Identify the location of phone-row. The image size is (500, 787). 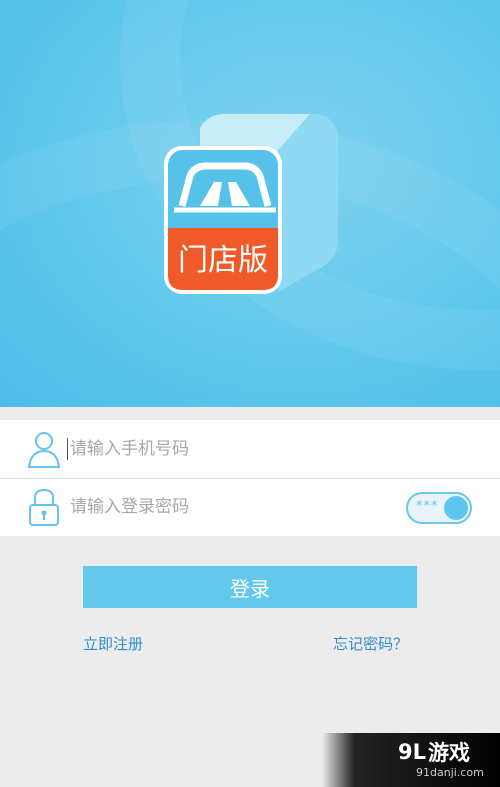
(250, 449).